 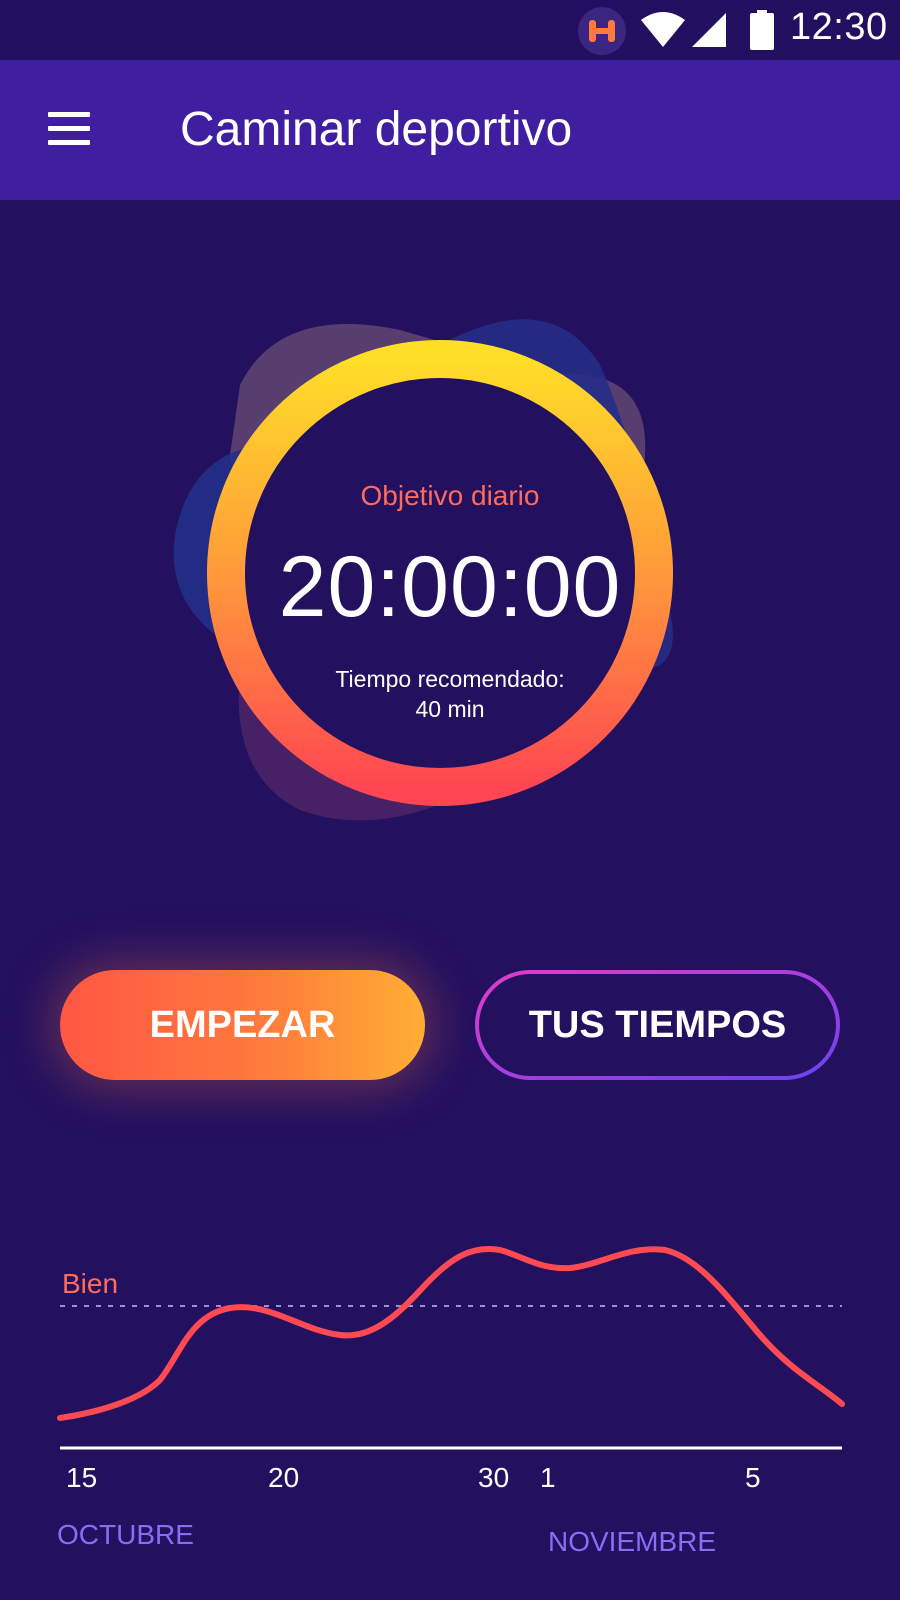 I want to click on x-tick-label: 15, so click(x=82, y=1477).